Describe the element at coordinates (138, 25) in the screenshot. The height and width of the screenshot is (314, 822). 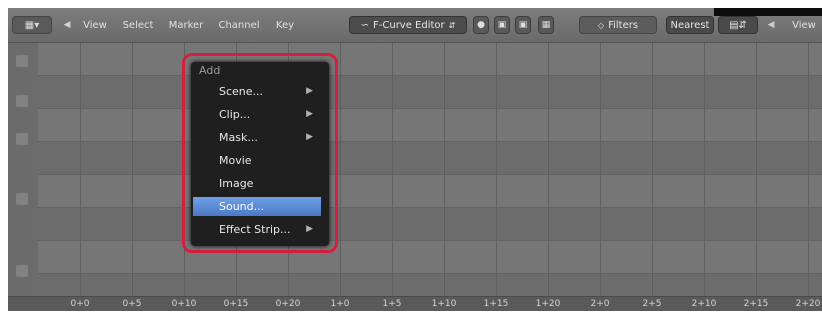
I see `menu-select: Select` at that location.